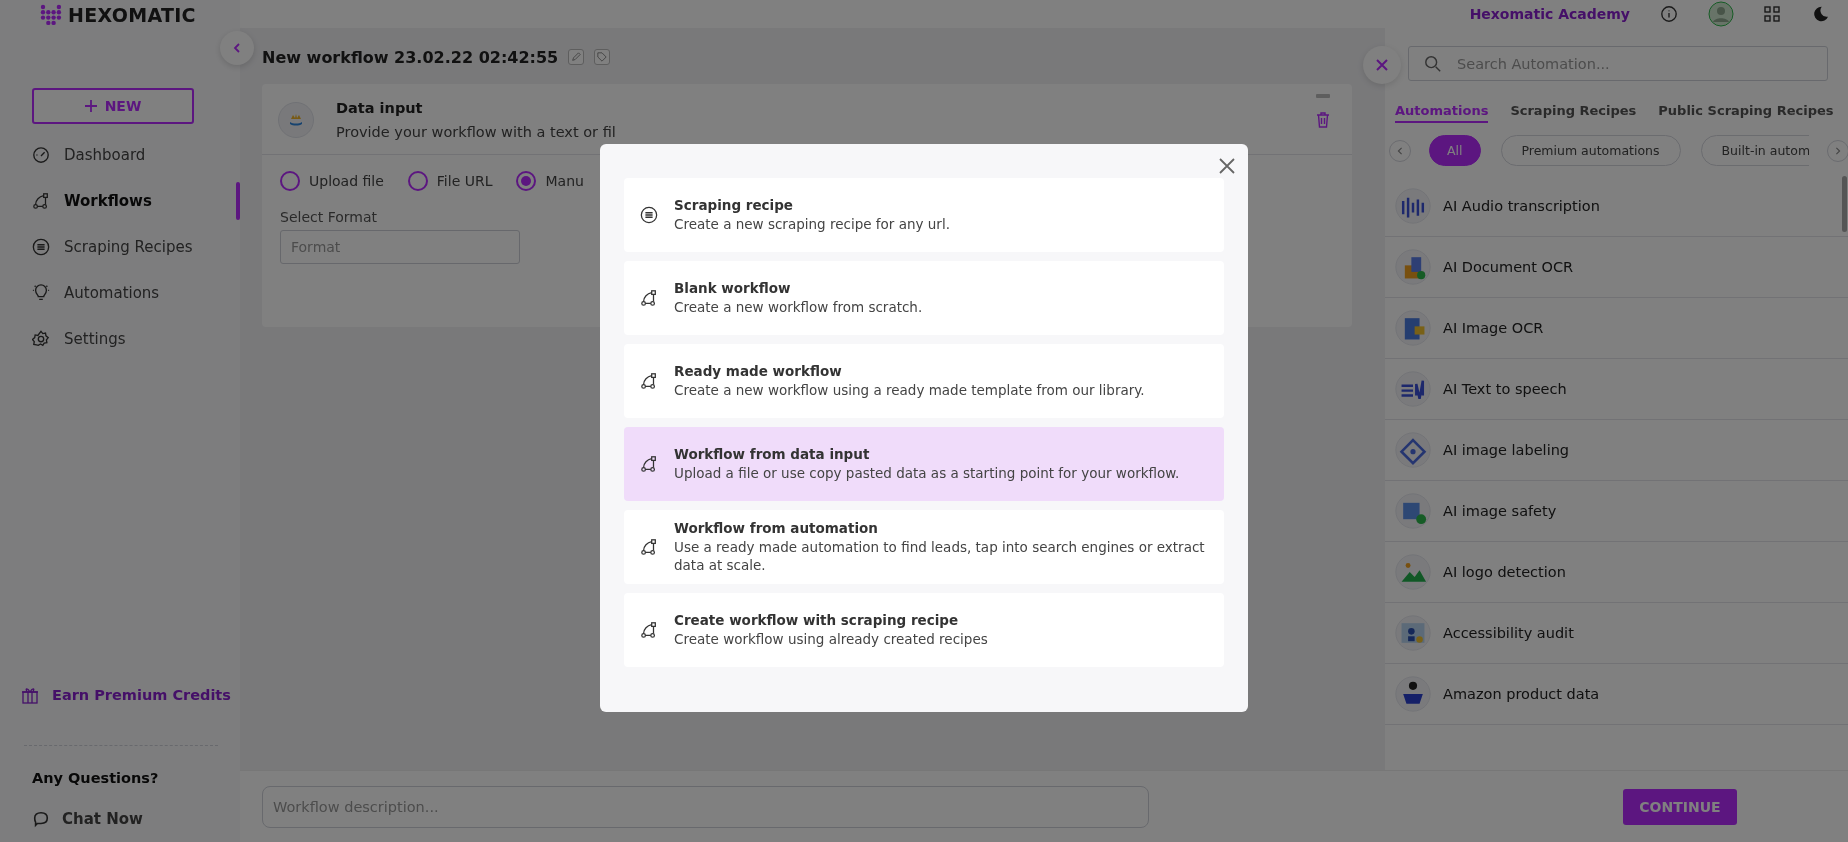 The height and width of the screenshot is (842, 1848). I want to click on help-heading: Any Questions?, so click(95, 778).